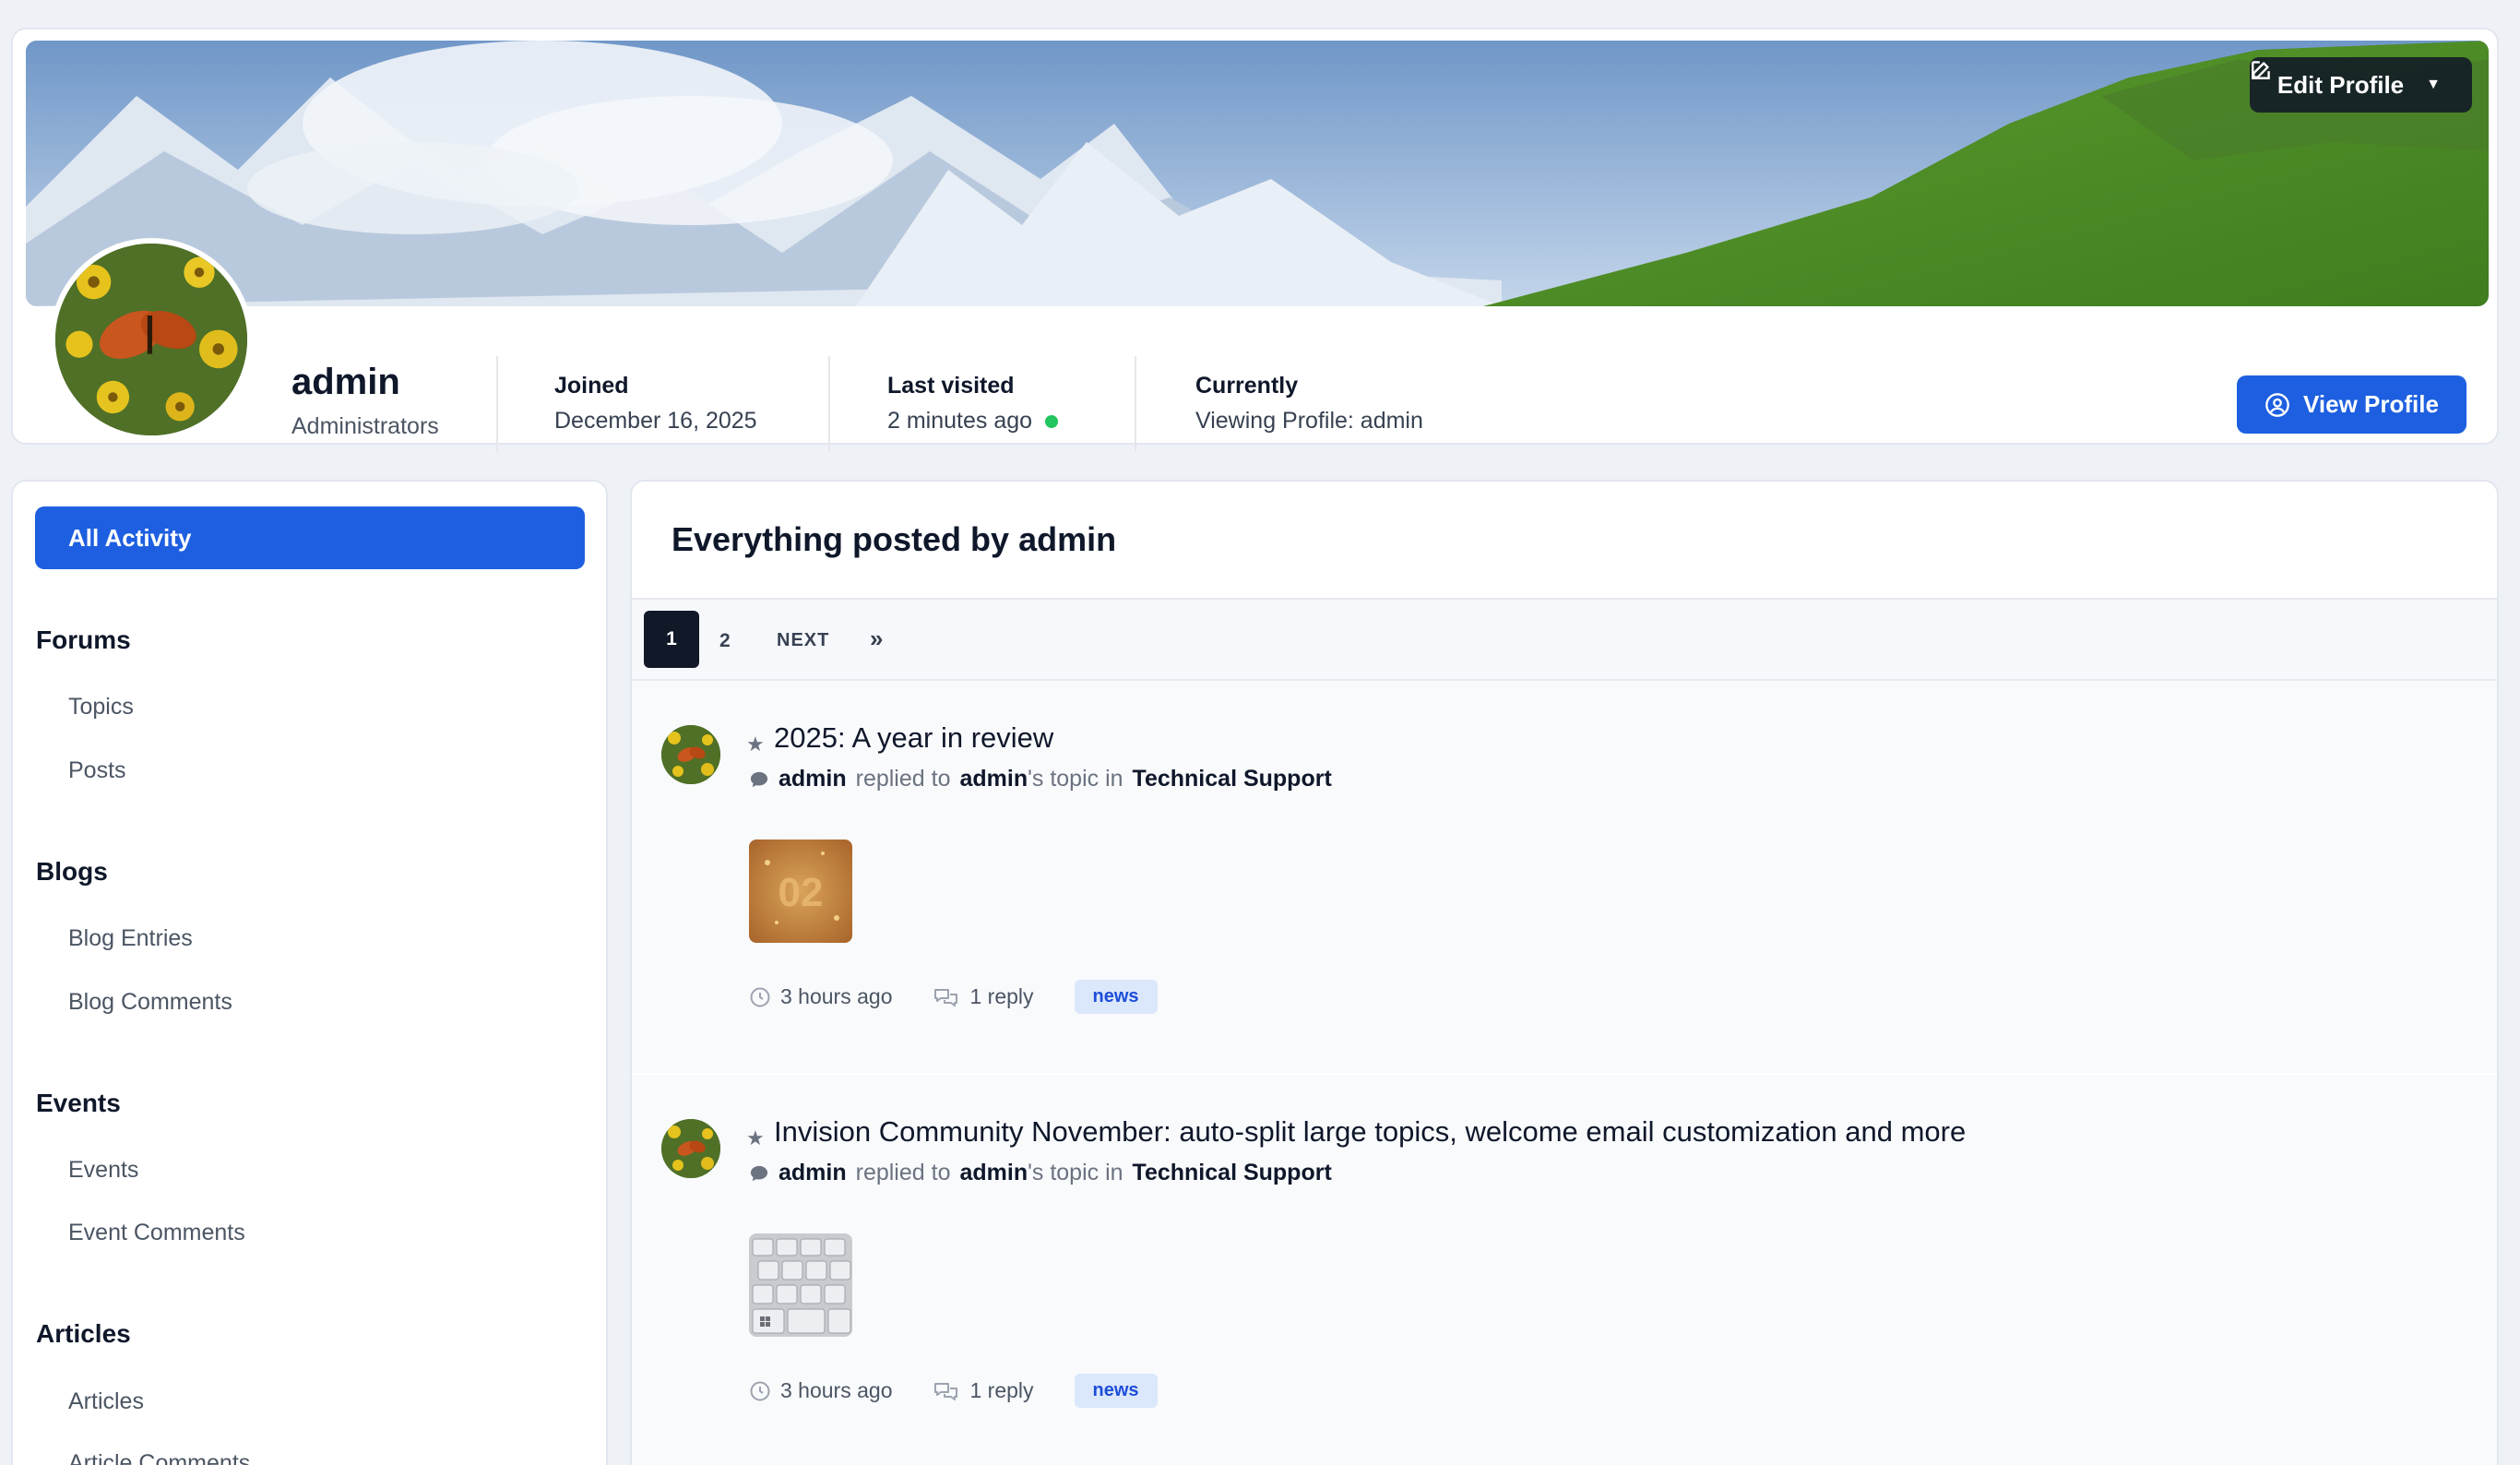 This screenshot has width=2520, height=1465. I want to click on page-title: Everything posted by admin, so click(894, 539).